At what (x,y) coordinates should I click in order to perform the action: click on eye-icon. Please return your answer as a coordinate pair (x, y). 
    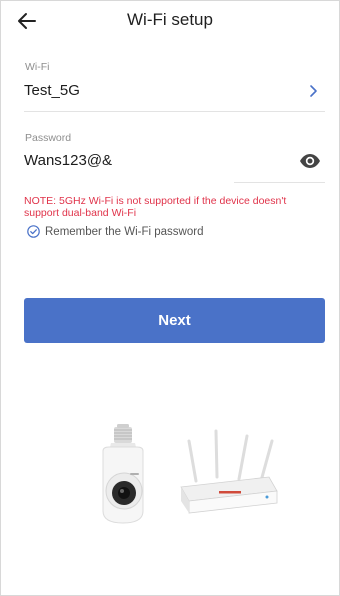
    Looking at the image, I should click on (310, 161).